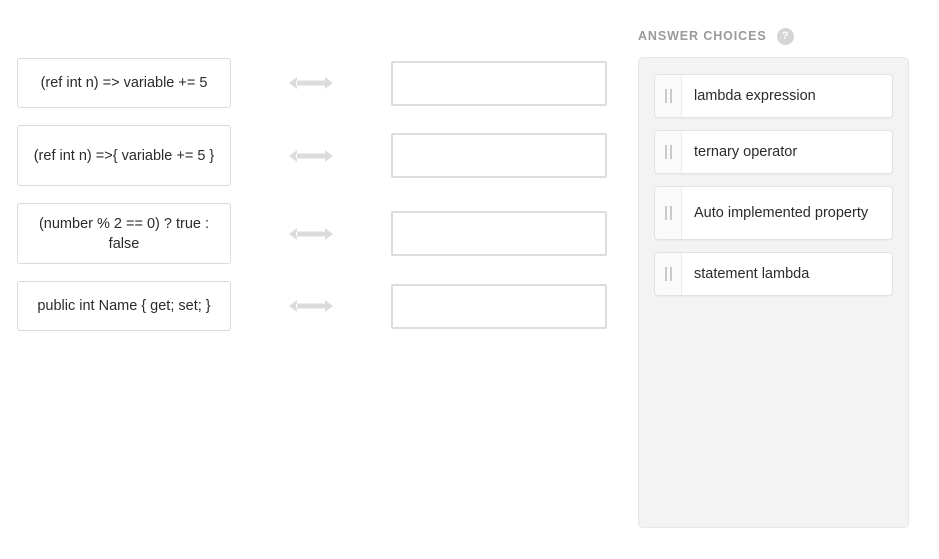 The image size is (939, 559). I want to click on match-row: public int Name { get; set; }, so click(312, 306).